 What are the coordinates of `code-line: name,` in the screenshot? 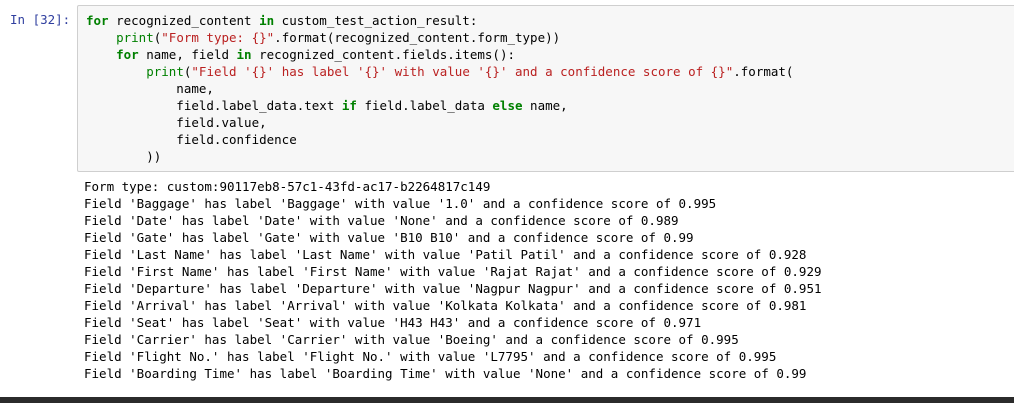 It's located at (439, 88).